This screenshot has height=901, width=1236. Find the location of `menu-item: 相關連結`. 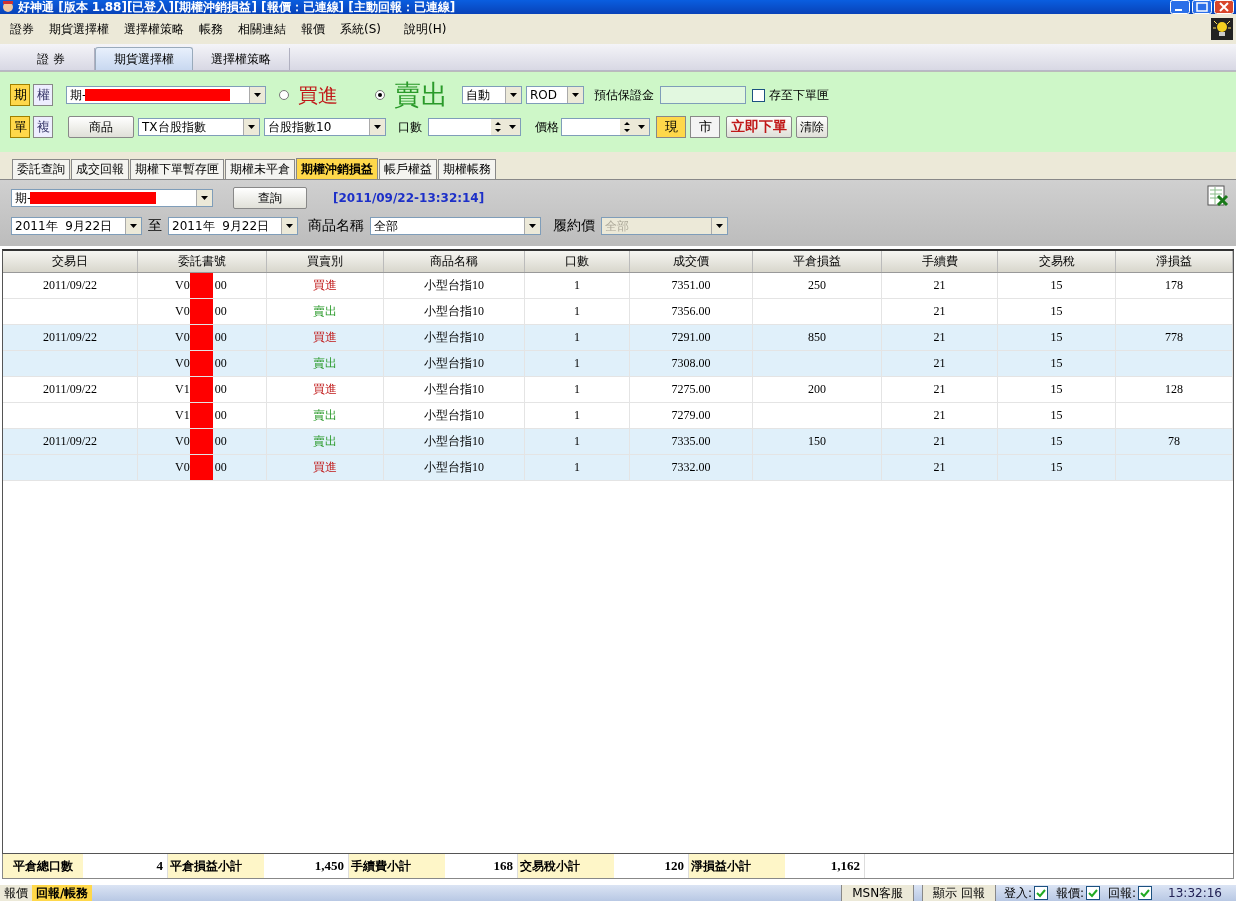

menu-item: 相關連結 is located at coordinates (262, 29).